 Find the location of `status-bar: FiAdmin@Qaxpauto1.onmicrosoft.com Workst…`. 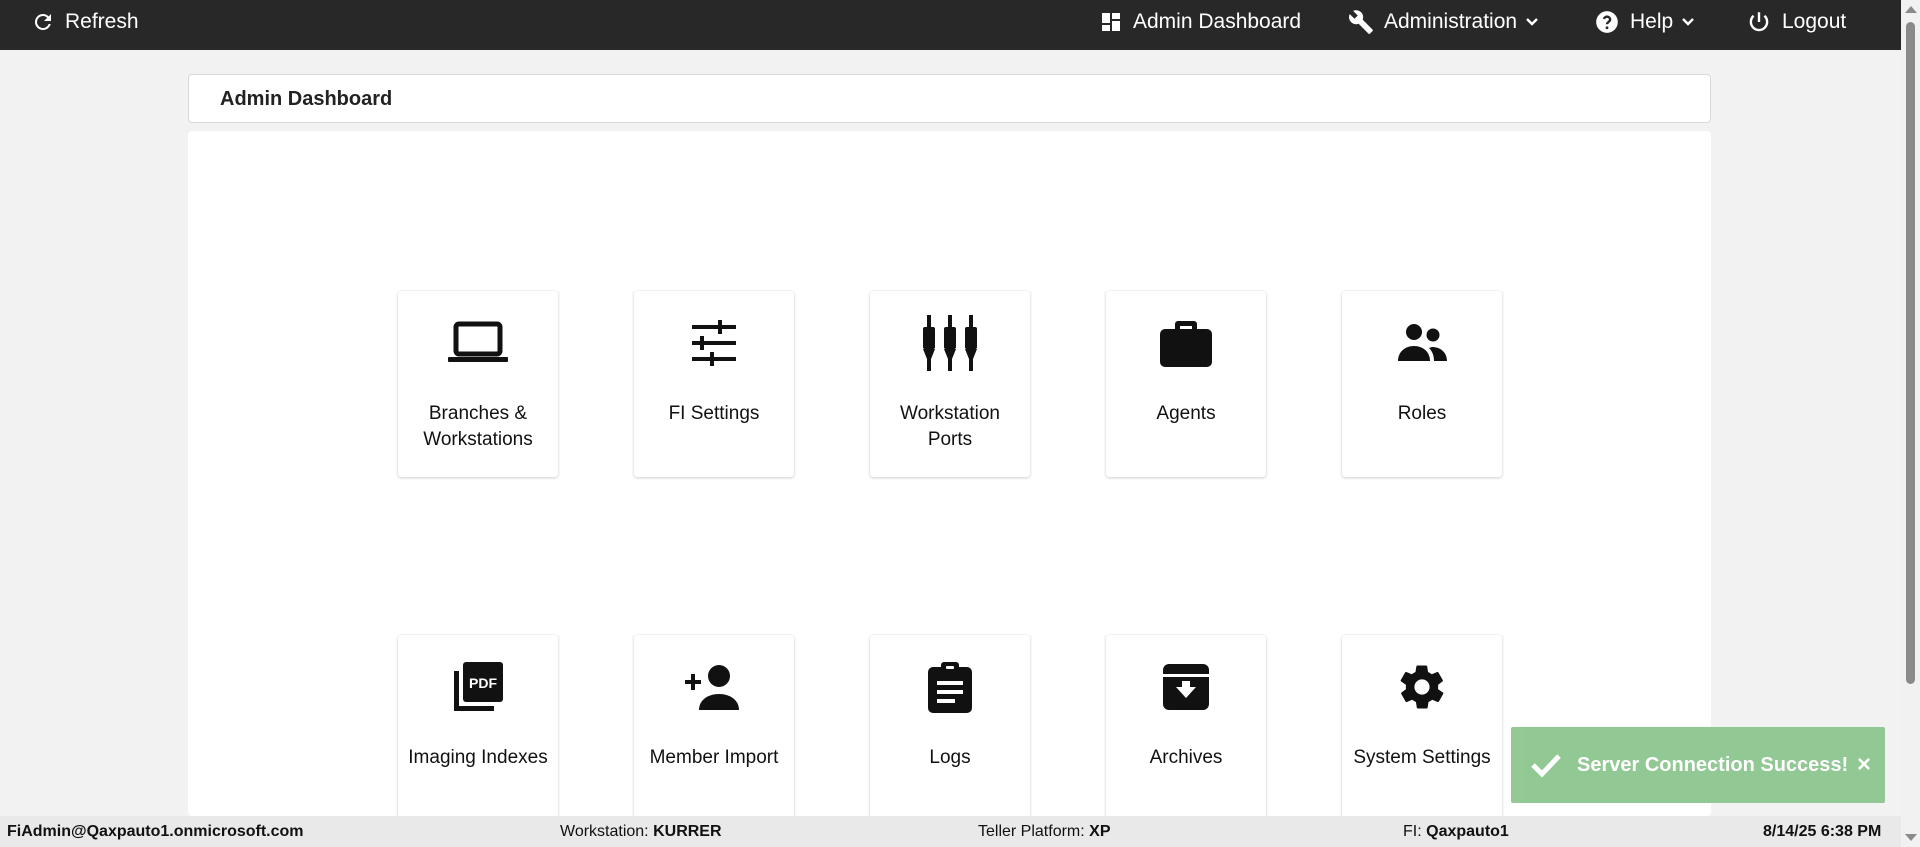

status-bar: FiAdmin@Qaxpauto1.onmicrosoft.com Workst… is located at coordinates (950, 831).